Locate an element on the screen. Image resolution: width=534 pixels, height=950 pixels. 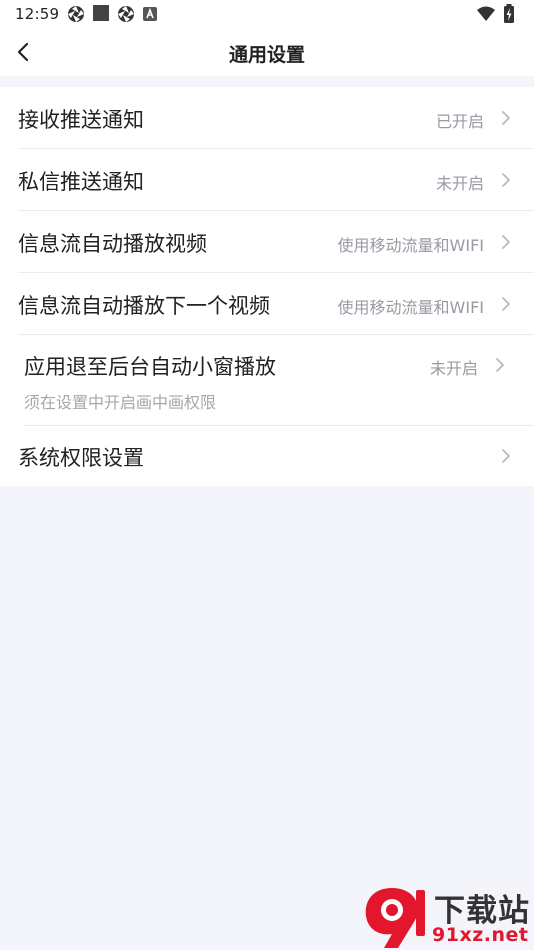
app-badge-icon is located at coordinates (150, 14).